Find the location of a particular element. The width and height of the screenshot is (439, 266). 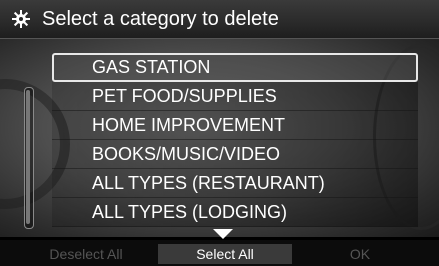

ok-button: OK is located at coordinates (360, 254).